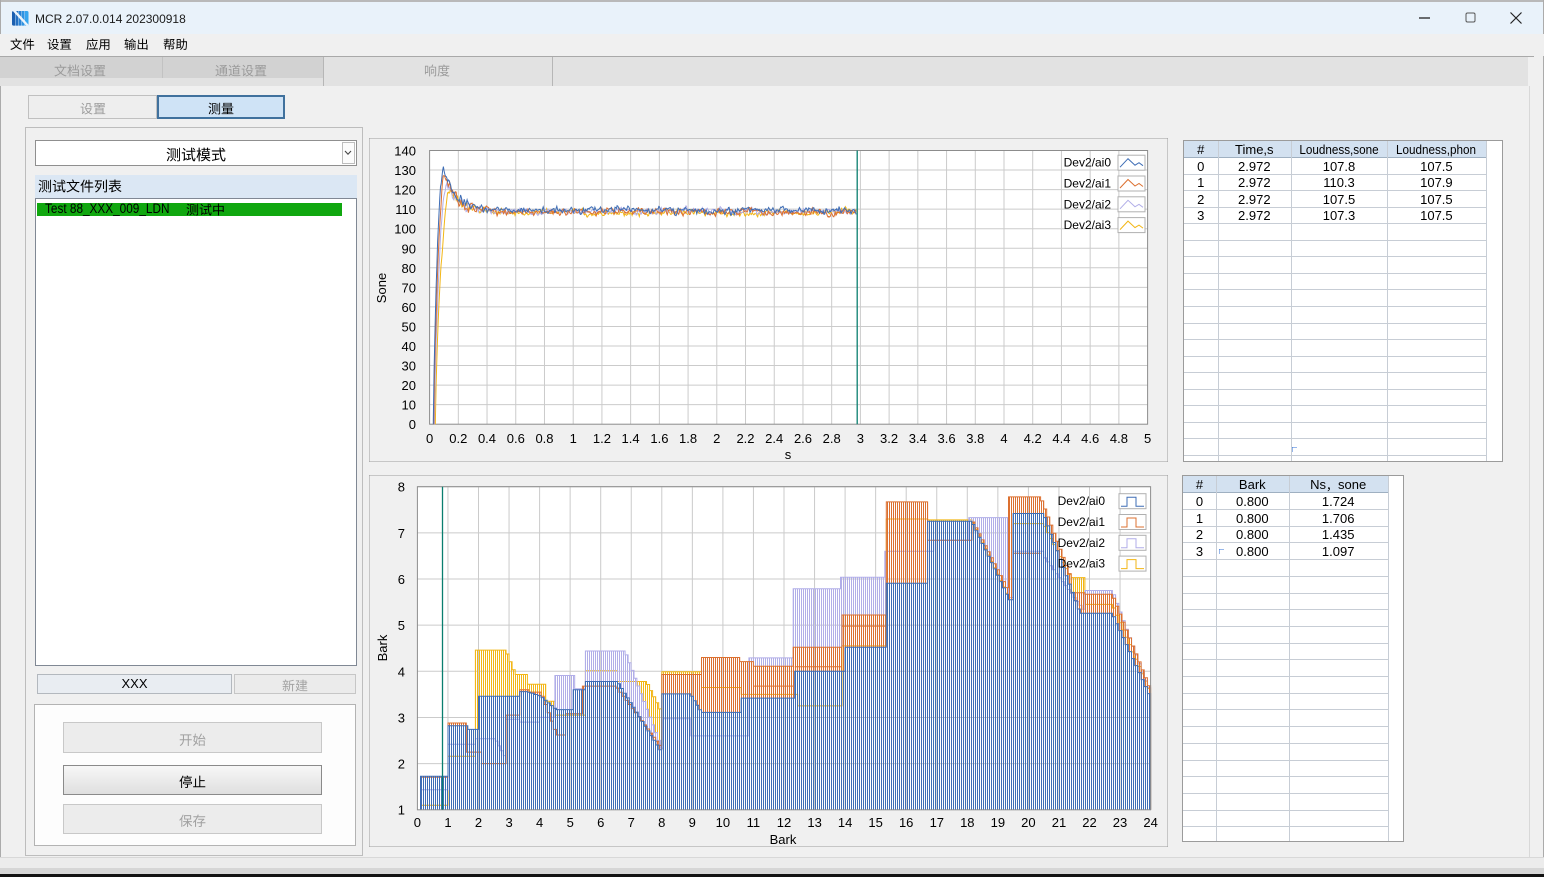 The height and width of the screenshot is (877, 1544). What do you see at coordinates (975, 438) in the screenshot?
I see `svg-text: 3.8` at bounding box center [975, 438].